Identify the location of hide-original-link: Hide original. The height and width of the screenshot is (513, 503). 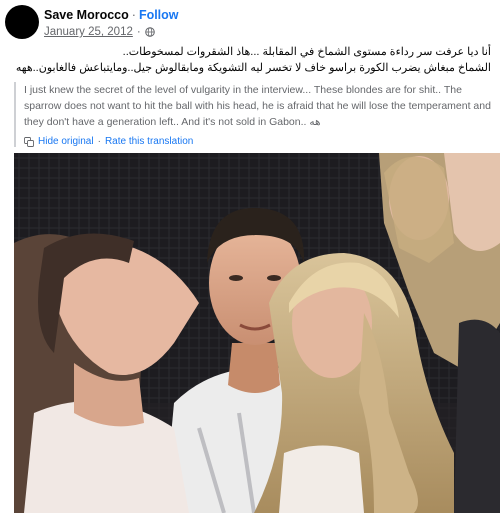
(66, 141).